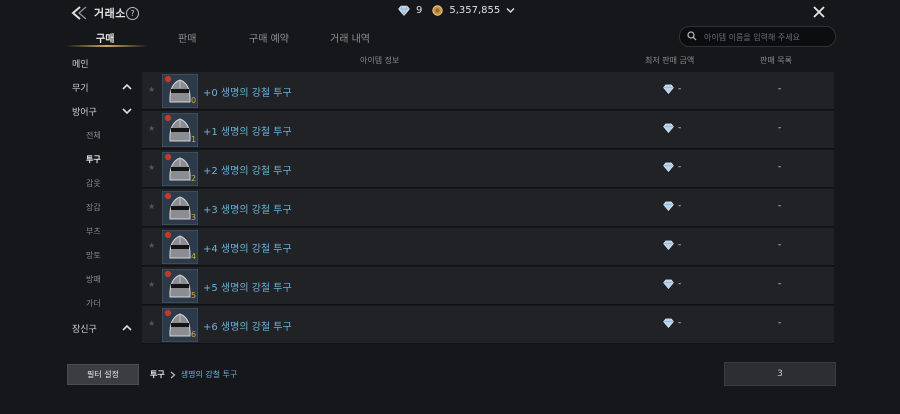 This screenshot has height=414, width=900. What do you see at coordinates (104, 197) in the screenshot?
I see `category-sidebar: 메인 무기 방어구 전체 투구 갑옷 장갑 부츠 망토 방패 가더 장신구` at bounding box center [104, 197].